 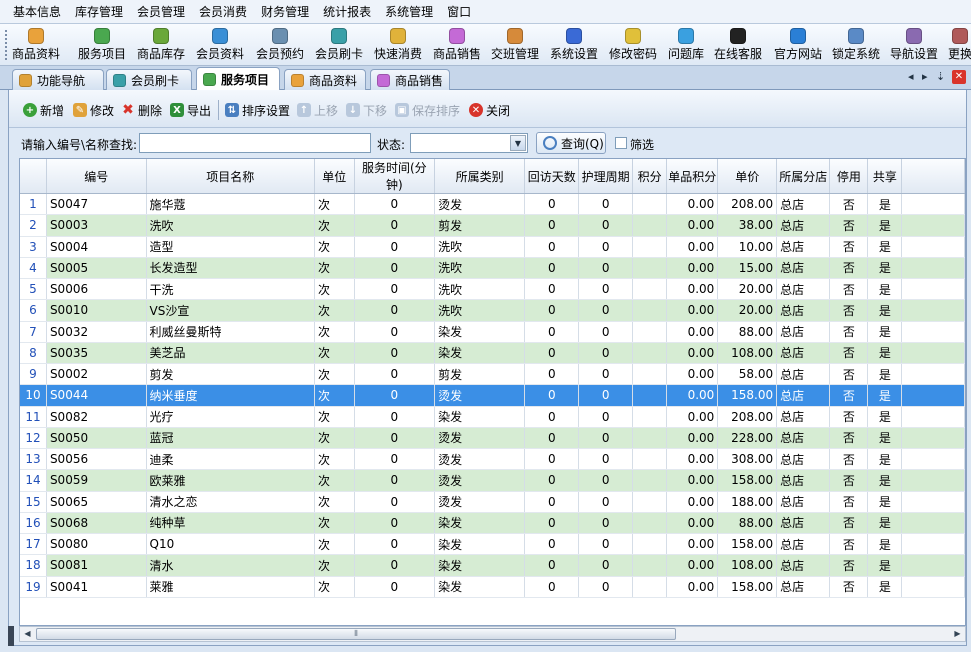 I want to click on table-row: 14 S0059 欧莱雅次 0 烫发 0 0 0.00 158.00 总店否是, so click(x=492, y=480).